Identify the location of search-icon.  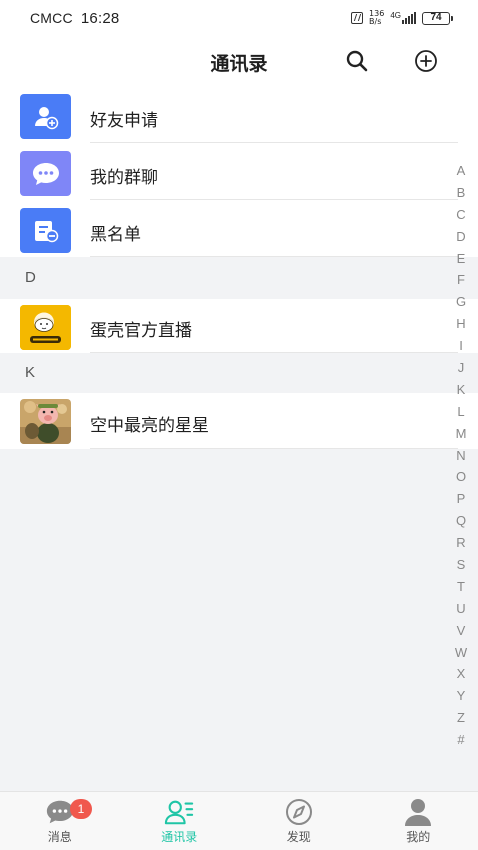
(357, 61).